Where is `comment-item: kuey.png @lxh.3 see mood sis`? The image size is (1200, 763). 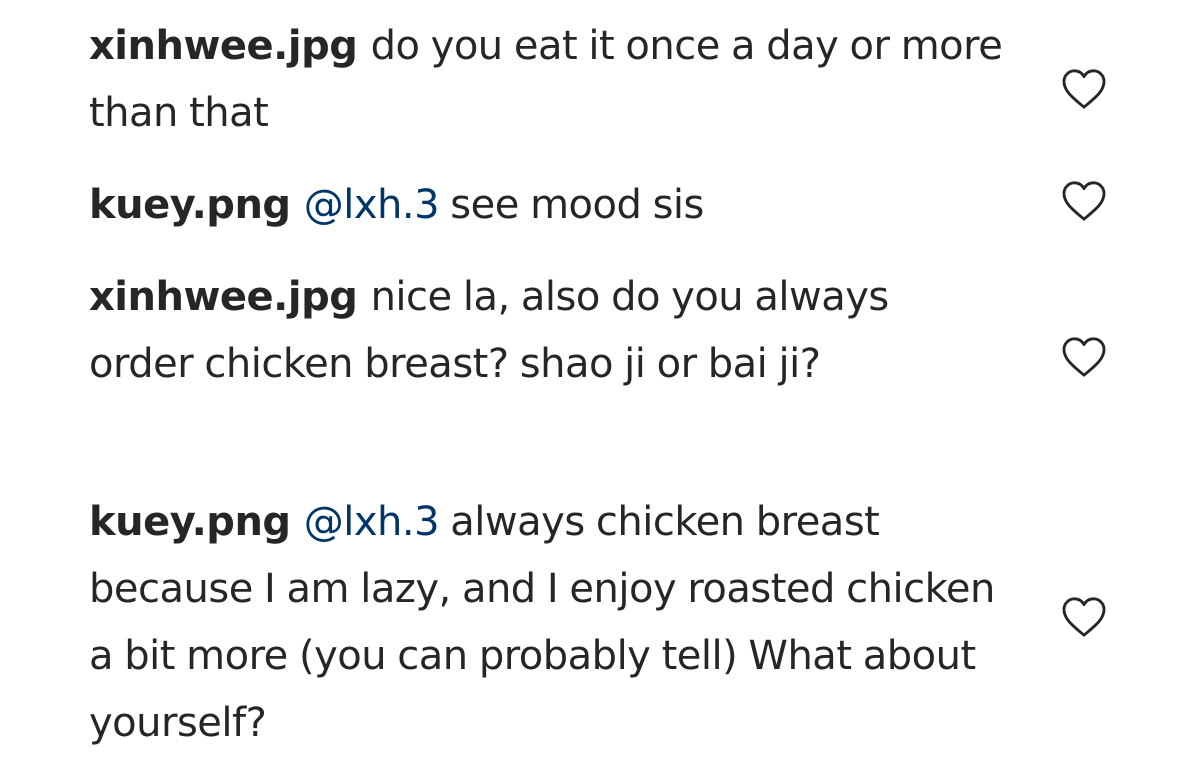
comment-item: kuey.png @lxh.3 see mood sis is located at coordinates (644, 205).